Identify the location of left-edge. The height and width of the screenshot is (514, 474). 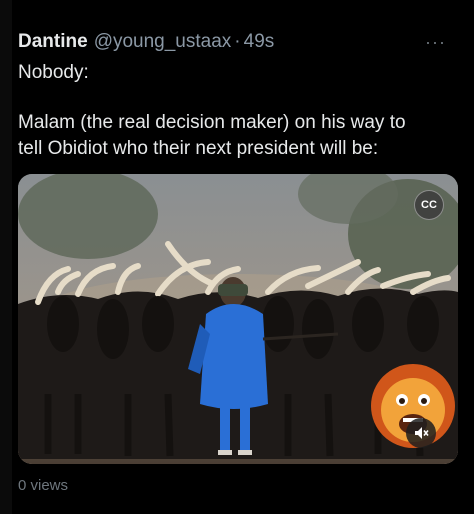
(6, 257).